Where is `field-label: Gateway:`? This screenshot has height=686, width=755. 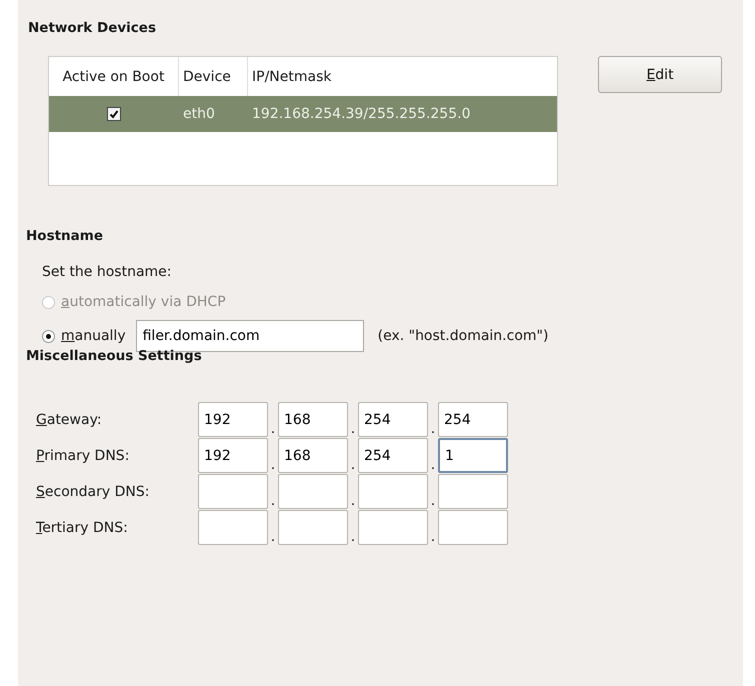 field-label: Gateway: is located at coordinates (69, 420).